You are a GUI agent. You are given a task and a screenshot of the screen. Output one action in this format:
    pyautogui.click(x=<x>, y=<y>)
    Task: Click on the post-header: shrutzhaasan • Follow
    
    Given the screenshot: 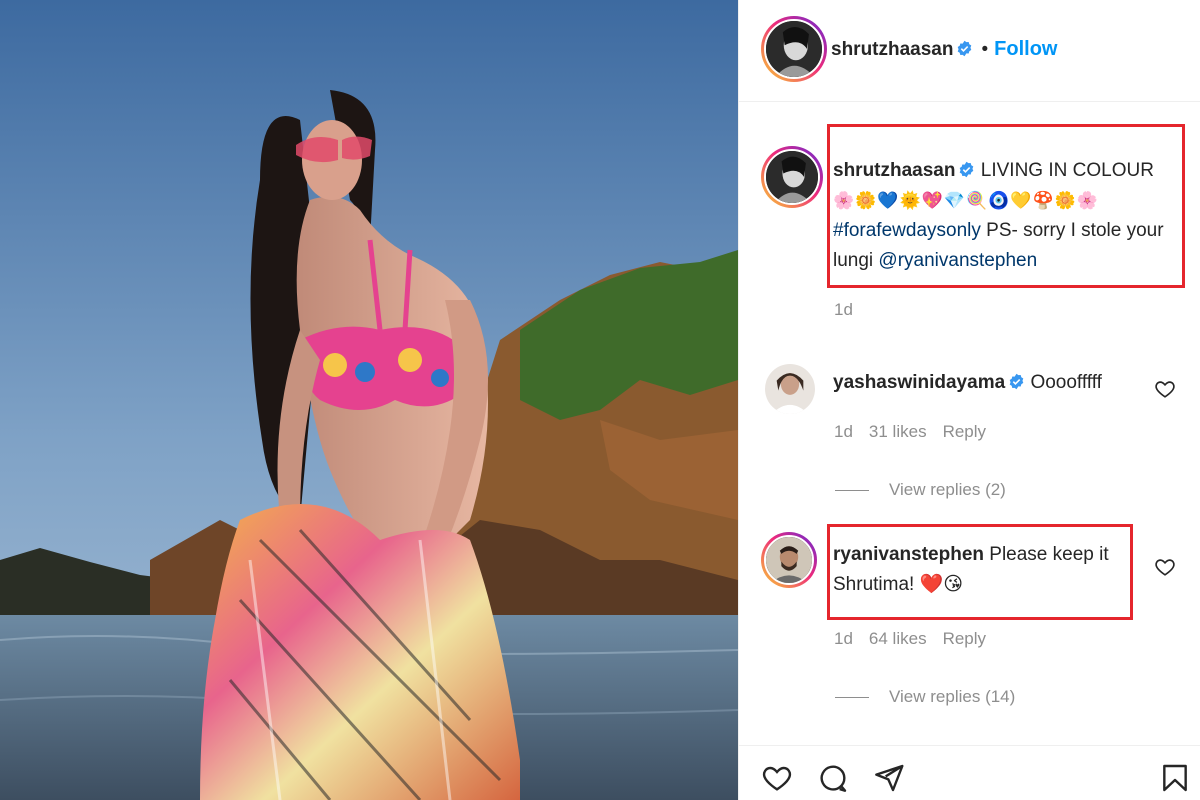 What is the action you would take?
    pyautogui.click(x=969, y=51)
    